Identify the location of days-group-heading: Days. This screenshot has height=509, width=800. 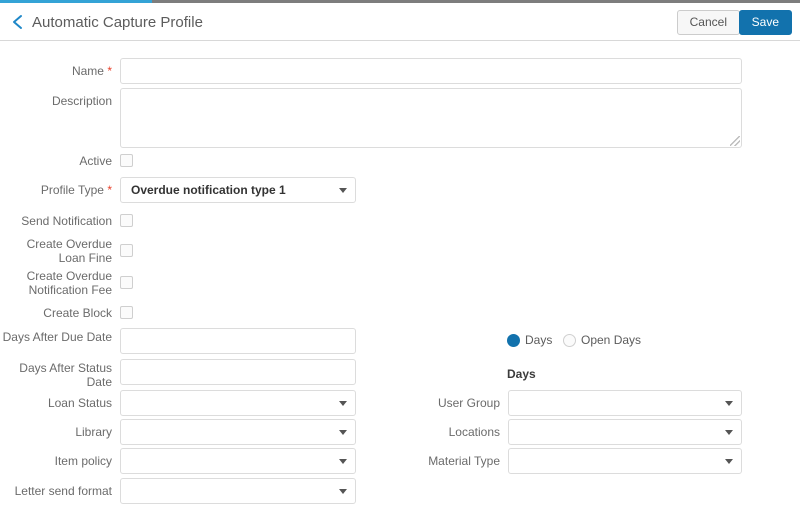
(521, 374).